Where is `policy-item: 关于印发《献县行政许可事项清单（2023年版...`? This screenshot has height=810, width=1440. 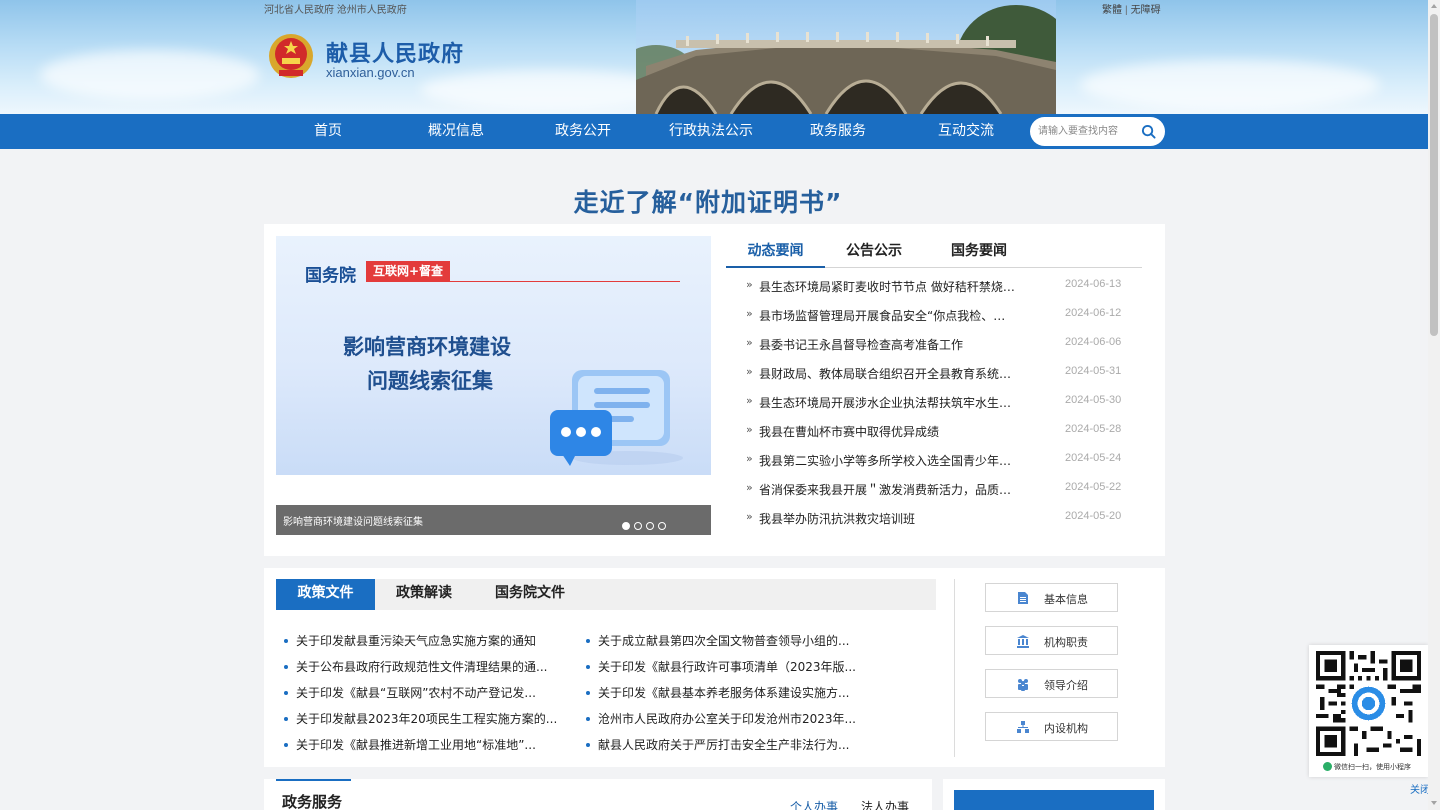
policy-item: 关于印发《献县行政许可事项清单（2023年版... is located at coordinates (726, 667).